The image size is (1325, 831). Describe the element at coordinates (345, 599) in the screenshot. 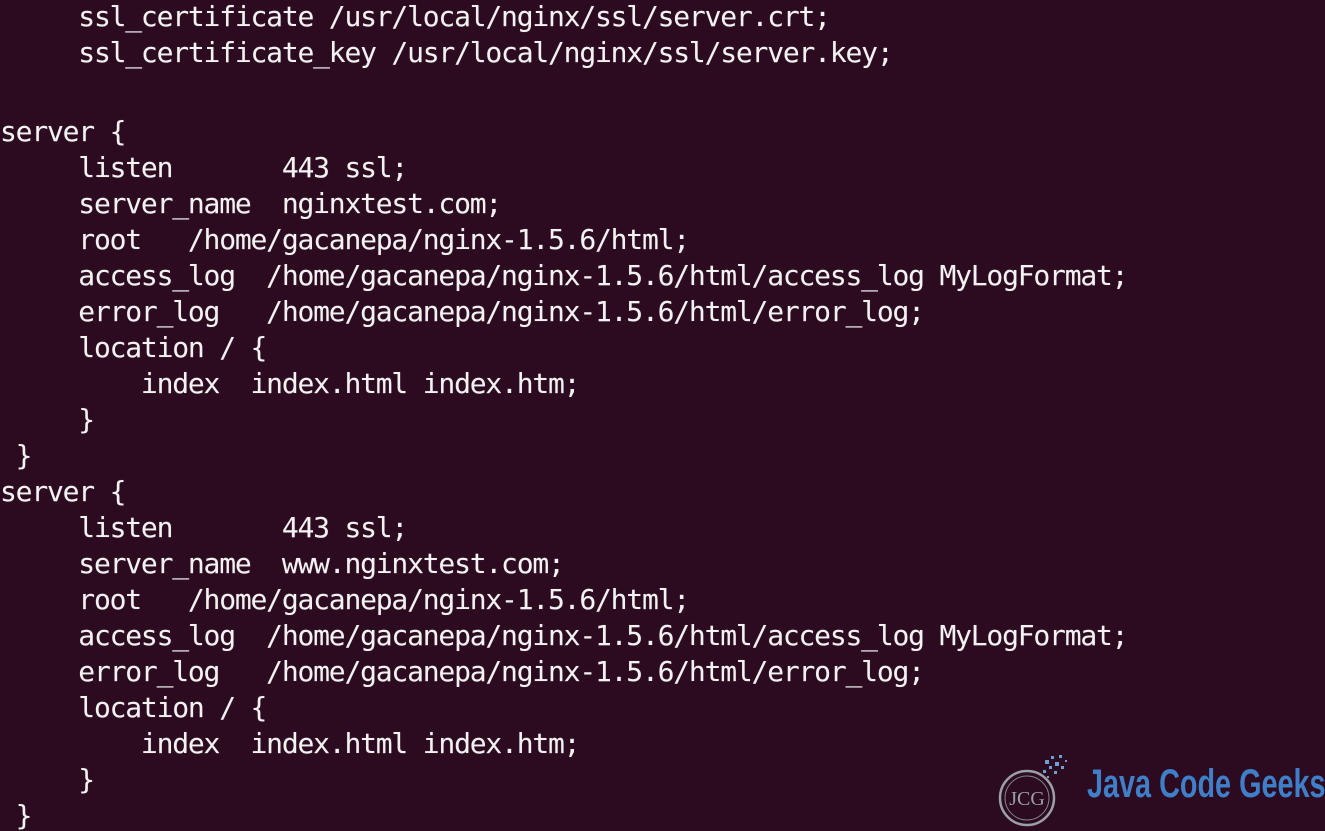

I see `code-line-17: root /home/gacanepa/nginx-1.5.6/html;` at that location.